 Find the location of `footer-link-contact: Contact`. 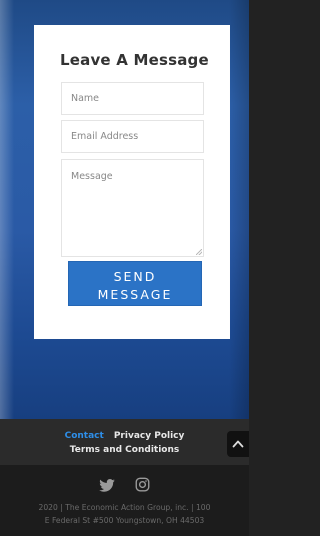

footer-link-contact: Contact is located at coordinates (84, 436).